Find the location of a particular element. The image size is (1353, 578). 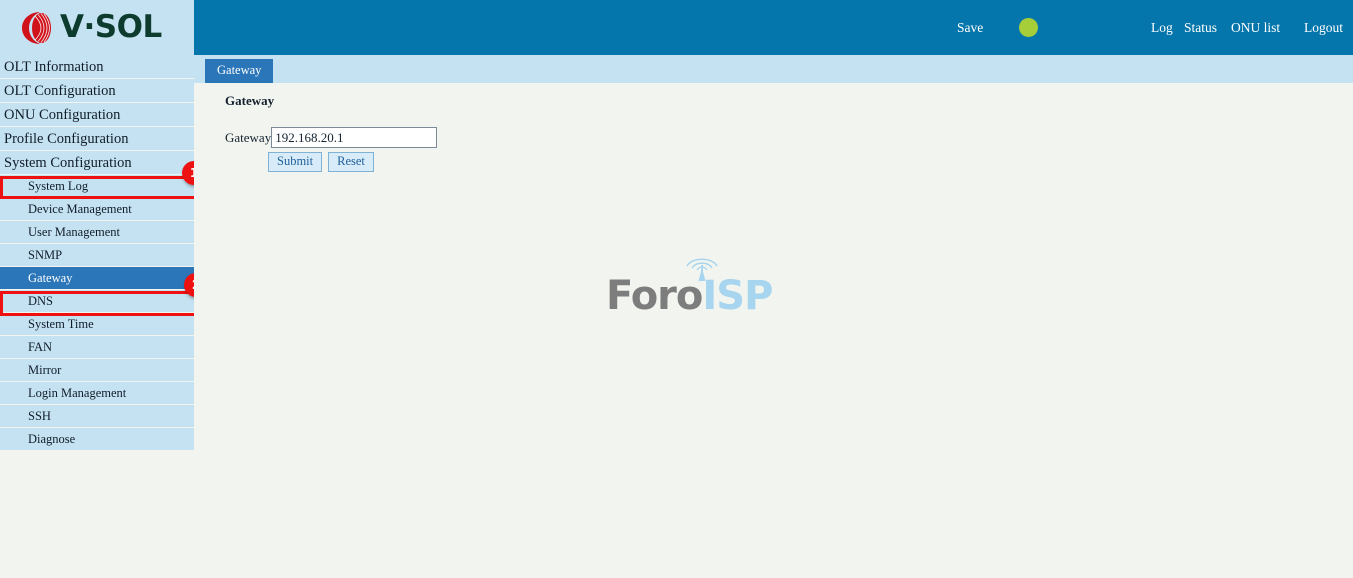

logout-link: Logout is located at coordinates (1323, 28).